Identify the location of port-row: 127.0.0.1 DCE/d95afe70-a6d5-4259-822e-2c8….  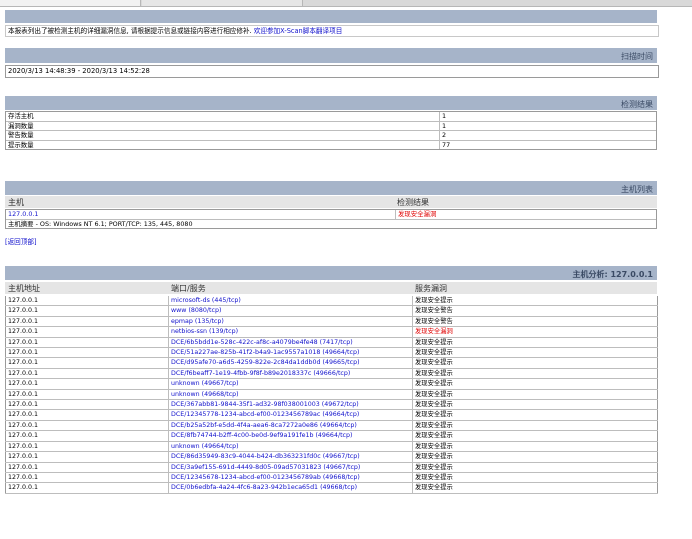
(331, 363).